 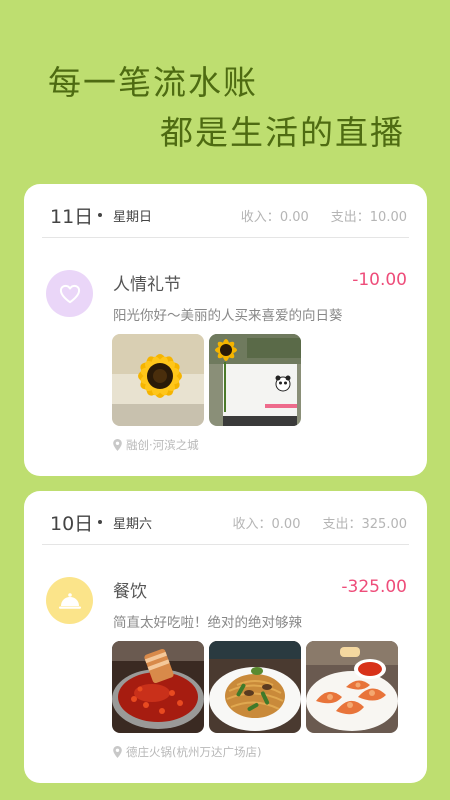 What do you see at coordinates (133, 524) in the screenshot?
I see `weekday: 星期六` at bounding box center [133, 524].